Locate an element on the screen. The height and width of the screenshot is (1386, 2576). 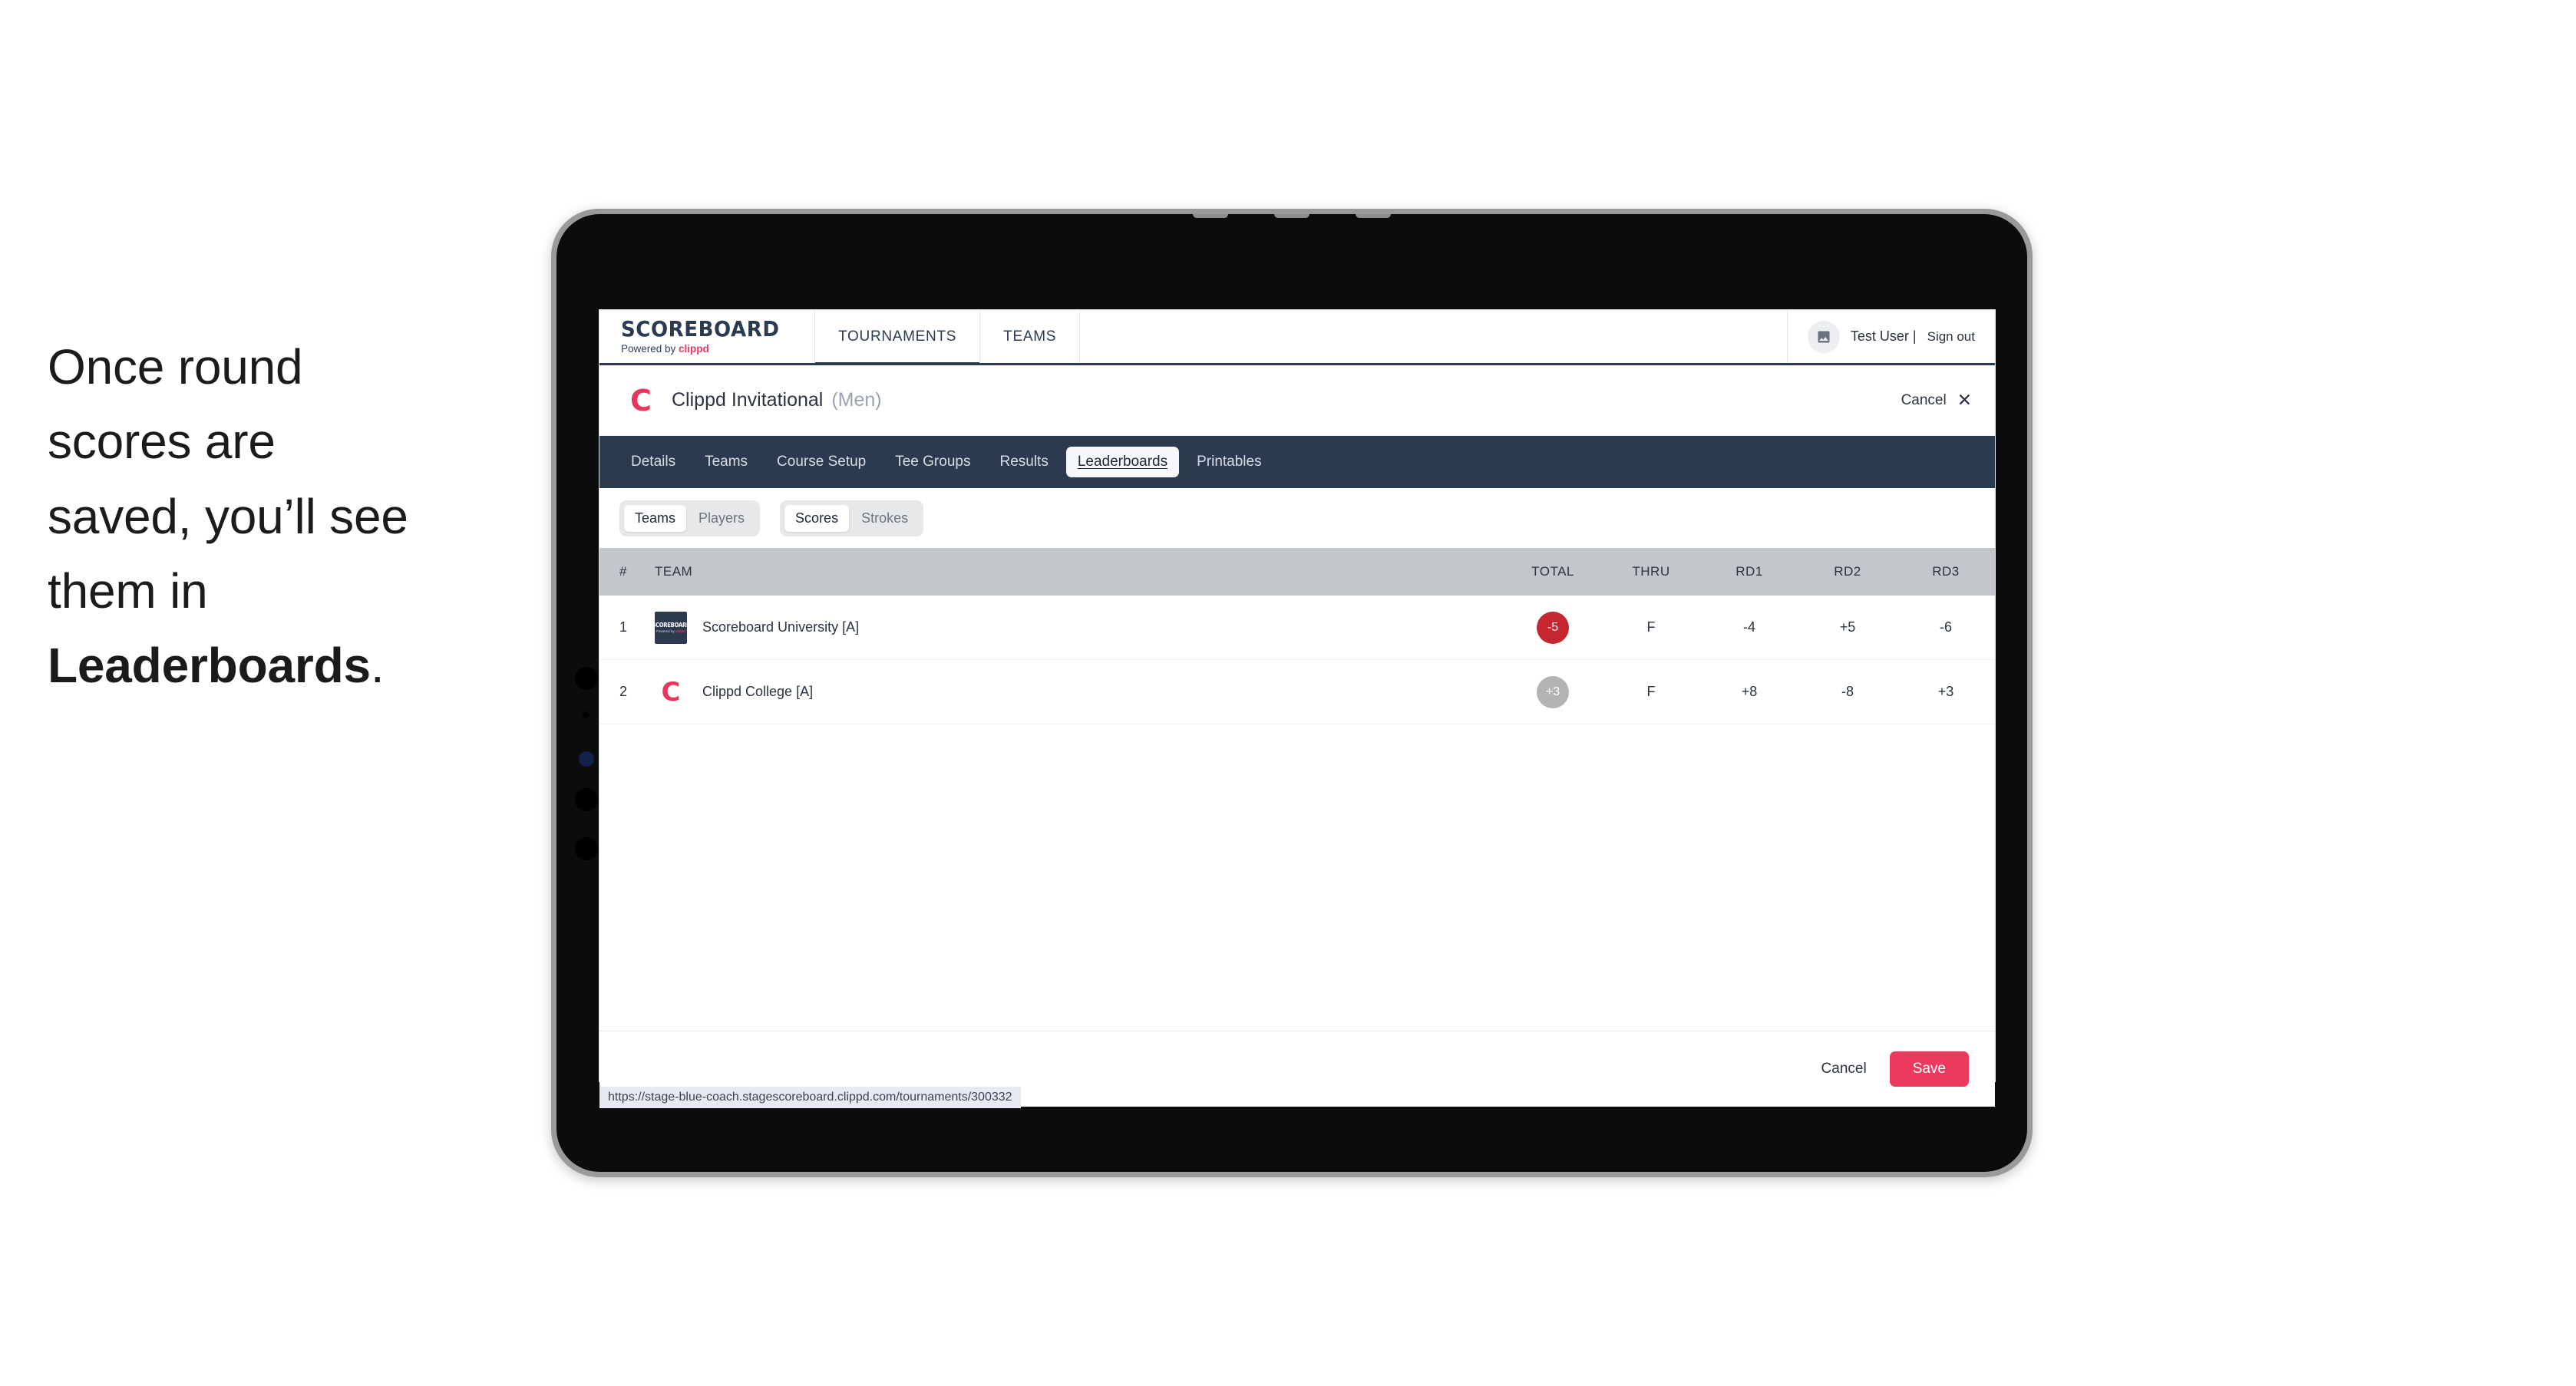
cancel-button: Cancel is located at coordinates (1844, 1069).